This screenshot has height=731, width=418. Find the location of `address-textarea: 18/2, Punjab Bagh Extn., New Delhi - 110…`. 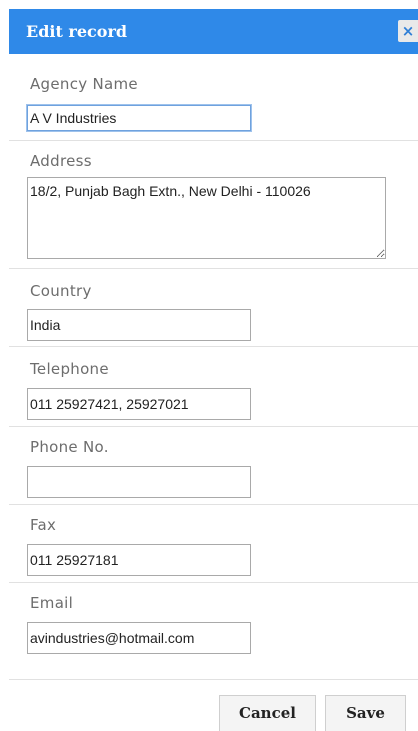

address-textarea: 18/2, Punjab Bagh Extn., New Delhi - 110… is located at coordinates (206, 218).